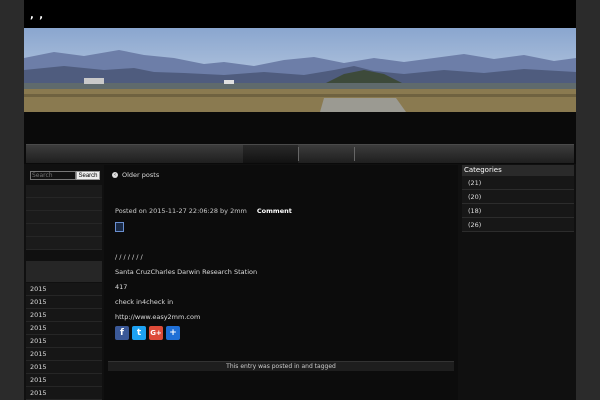 The width and height of the screenshot is (600, 400). I want to click on main-nav-bar, so click(300, 153).